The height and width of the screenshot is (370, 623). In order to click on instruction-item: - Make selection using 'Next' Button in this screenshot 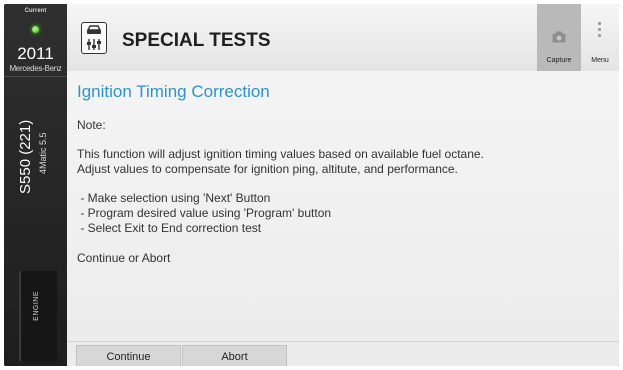, I will do `click(174, 198)`.